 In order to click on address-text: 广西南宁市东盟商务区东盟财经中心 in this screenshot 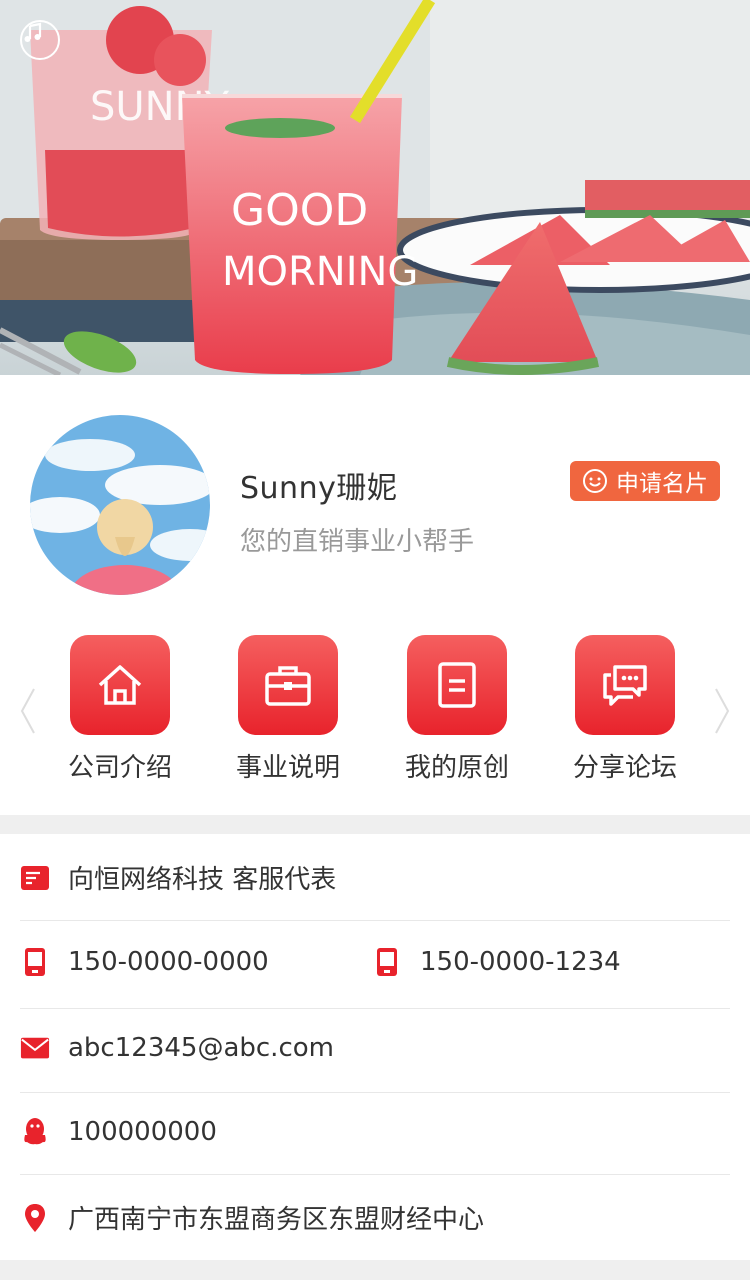, I will do `click(276, 1220)`.